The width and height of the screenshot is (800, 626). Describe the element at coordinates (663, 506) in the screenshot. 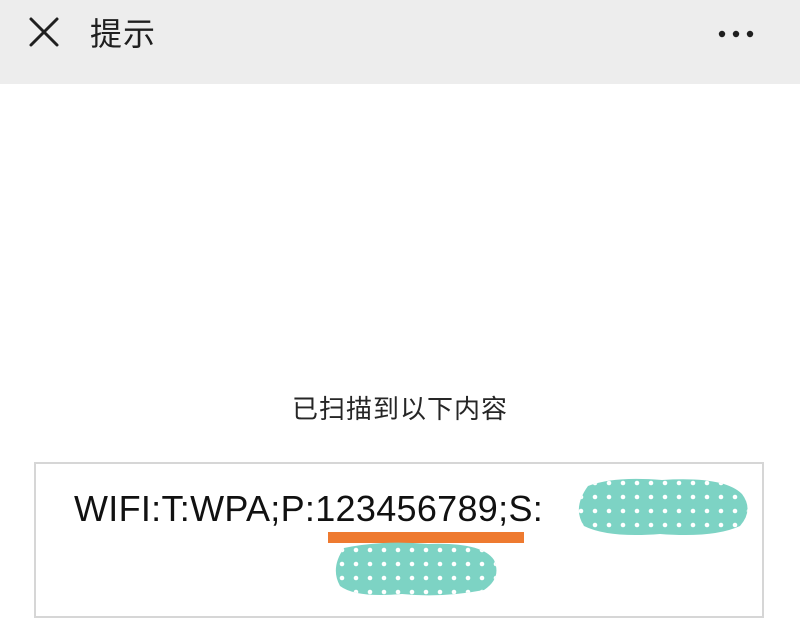

I see `redaction-blob-ssid` at that location.